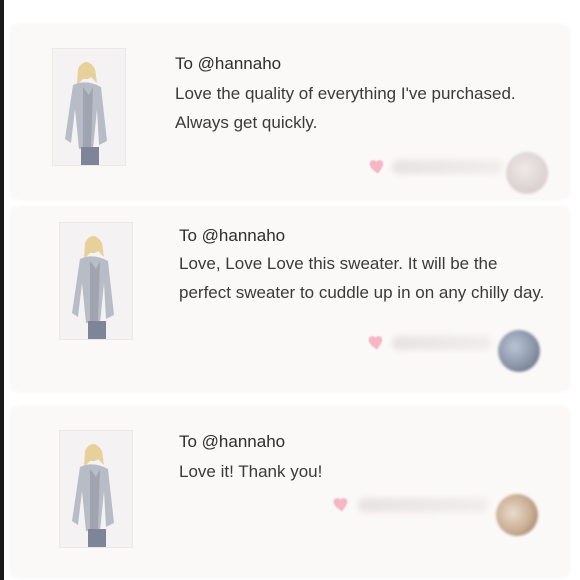 The height and width of the screenshot is (580, 580). What do you see at coordinates (2, 290) in the screenshot?
I see `left-edge-divider` at bounding box center [2, 290].